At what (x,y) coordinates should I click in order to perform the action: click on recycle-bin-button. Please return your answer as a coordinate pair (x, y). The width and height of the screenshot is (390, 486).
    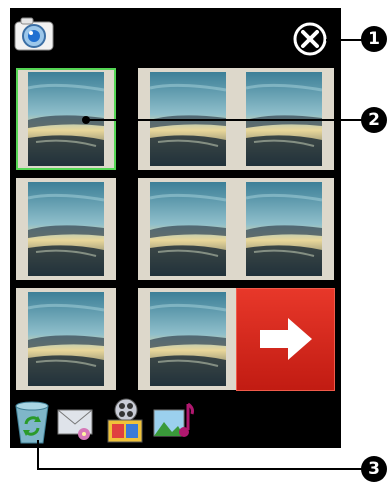
    Looking at the image, I should click on (32, 421).